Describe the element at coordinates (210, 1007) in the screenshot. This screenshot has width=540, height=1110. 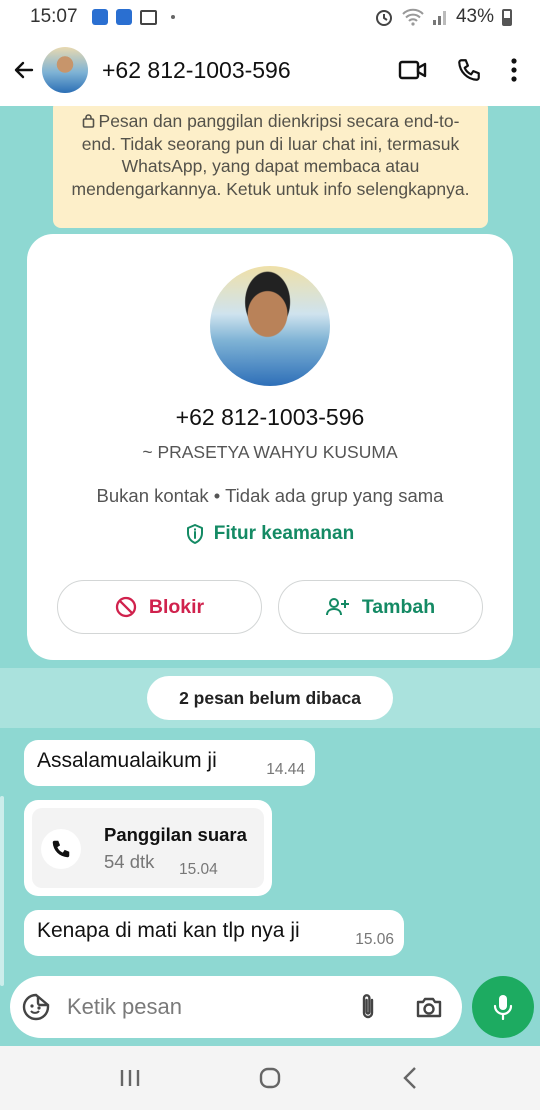
I see `message-input: Ketik pesan` at that location.